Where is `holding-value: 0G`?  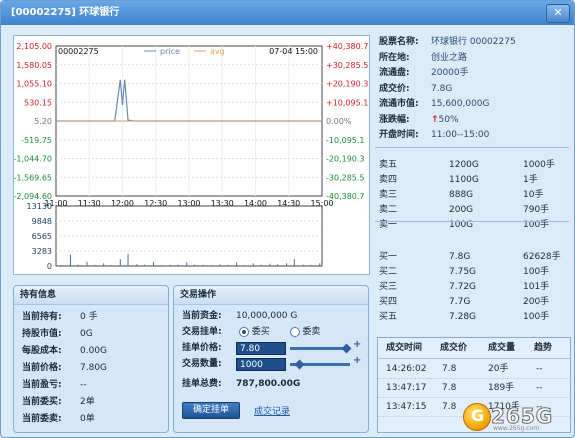
holding-value: 0G is located at coordinates (86, 334).